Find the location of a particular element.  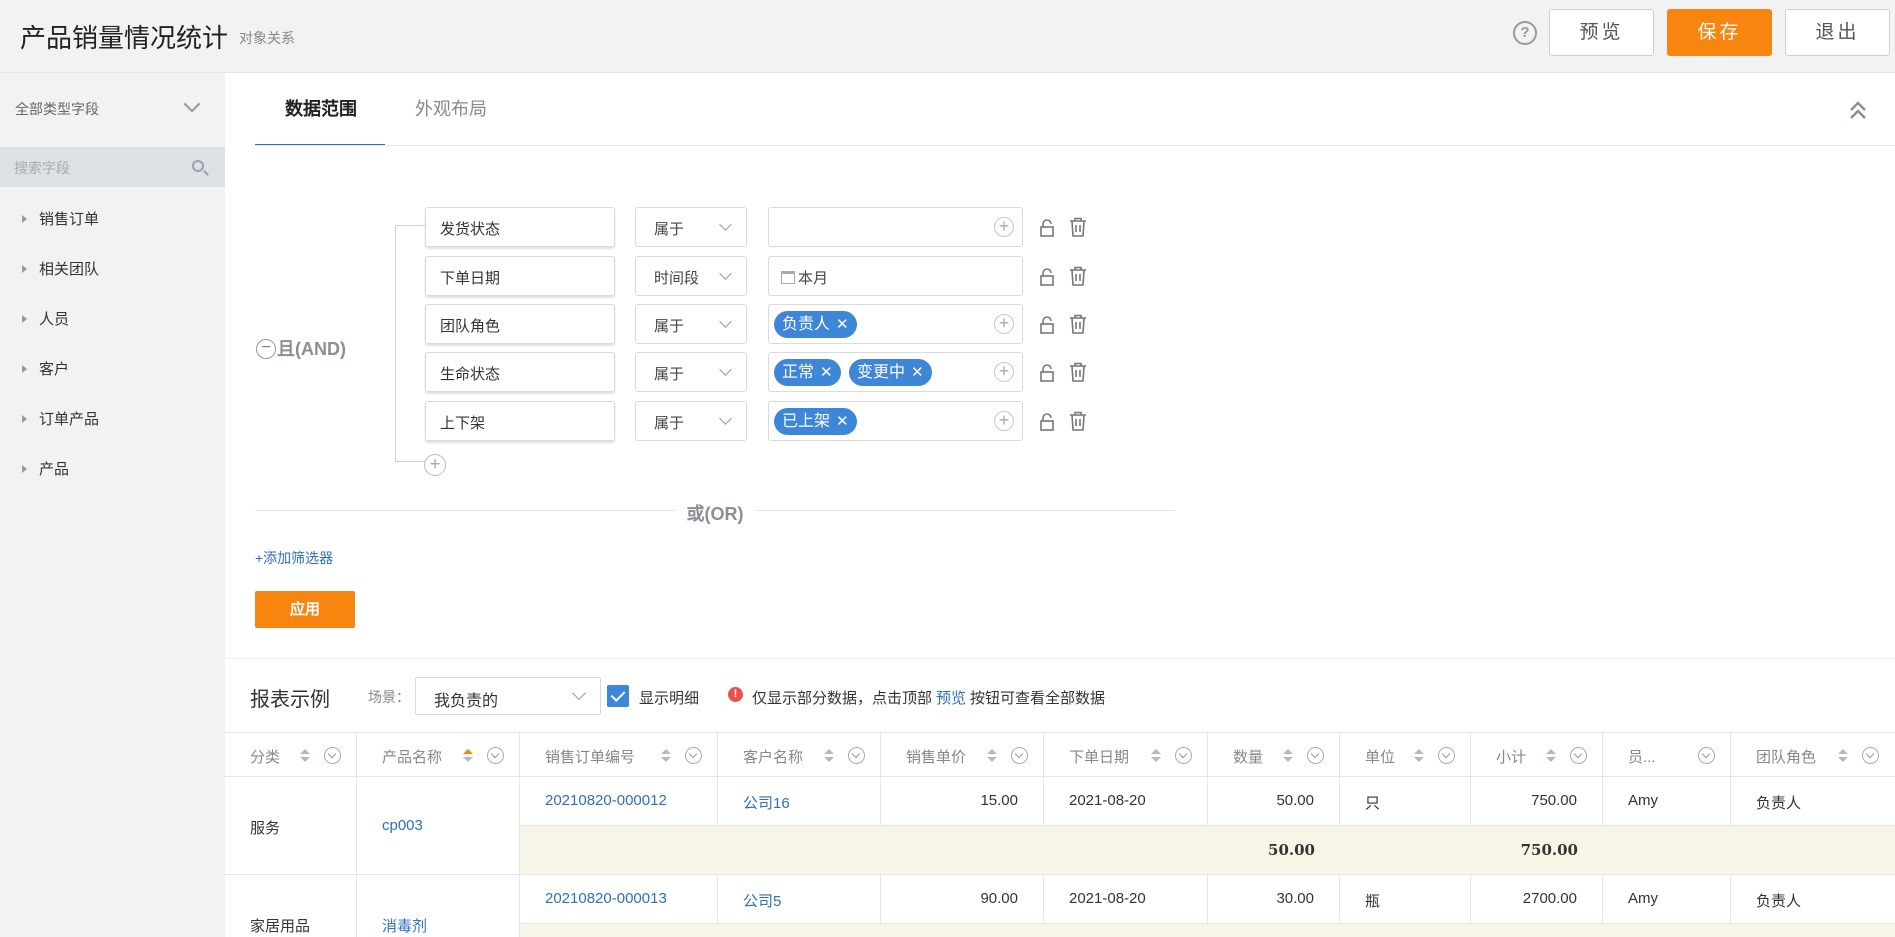

search-icon is located at coordinates (198, 166).